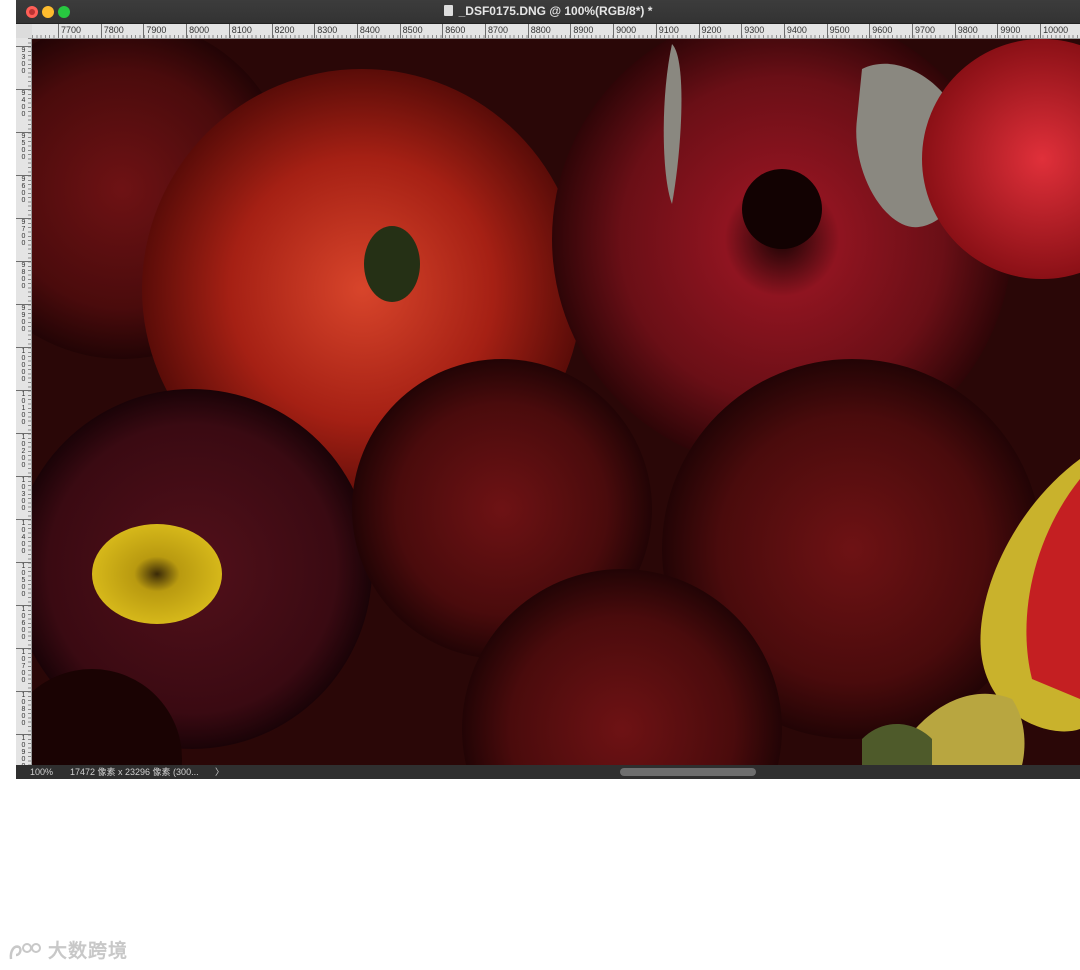  What do you see at coordinates (23, 666) in the screenshot?
I see `ruler-v-label: 10700` at bounding box center [23, 666].